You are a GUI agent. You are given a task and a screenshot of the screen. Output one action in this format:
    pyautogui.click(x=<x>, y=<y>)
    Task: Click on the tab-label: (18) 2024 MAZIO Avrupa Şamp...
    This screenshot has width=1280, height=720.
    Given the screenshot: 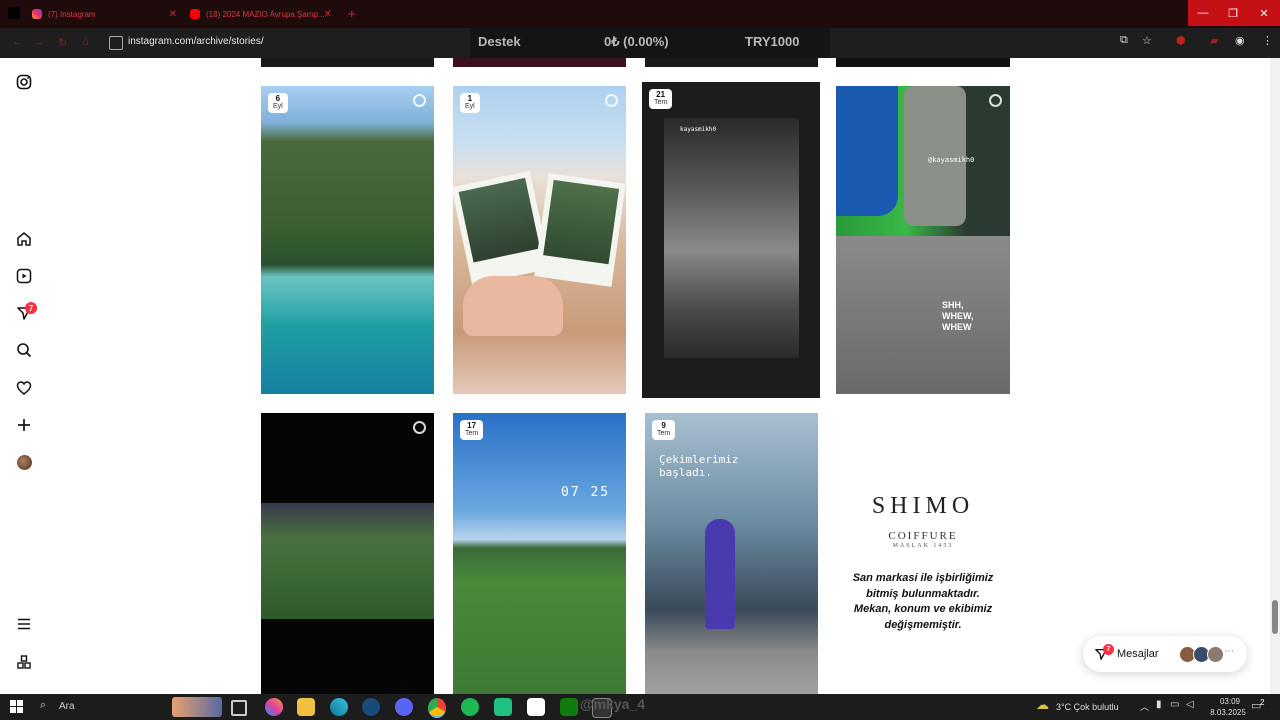 What is the action you would take?
    pyautogui.click(x=265, y=14)
    